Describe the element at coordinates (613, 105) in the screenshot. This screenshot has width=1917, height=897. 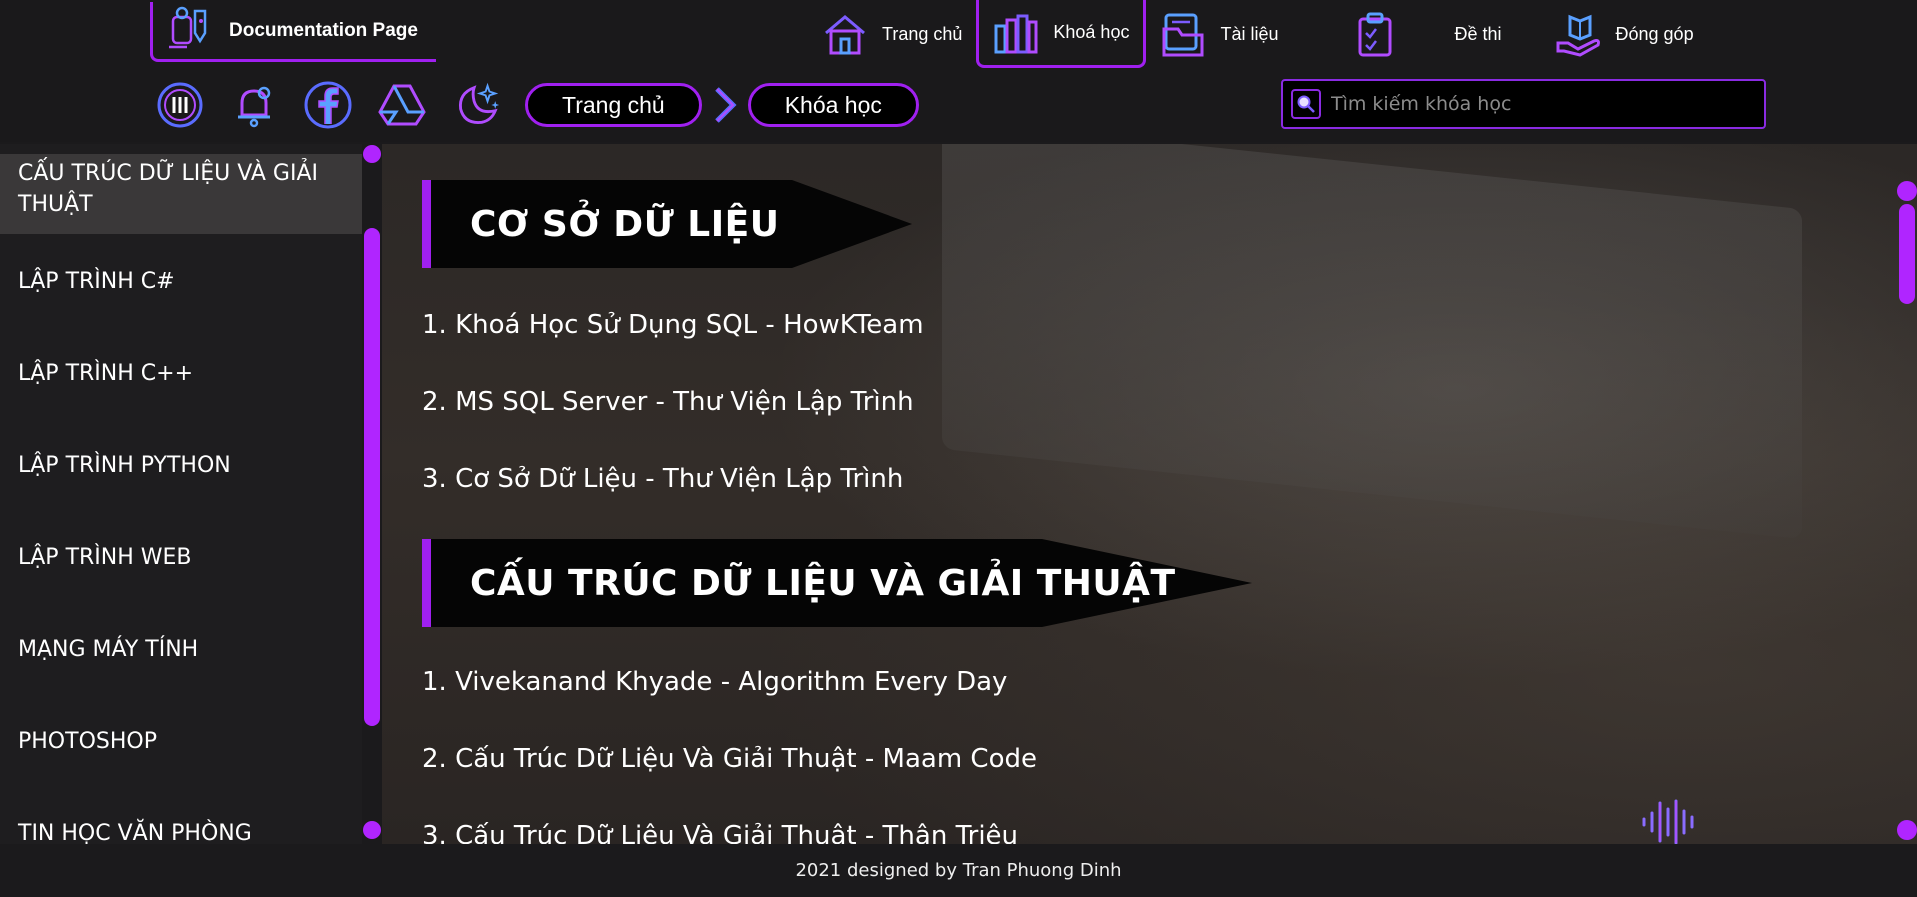
I see `breadcrumb-home: Trang chủ` at that location.